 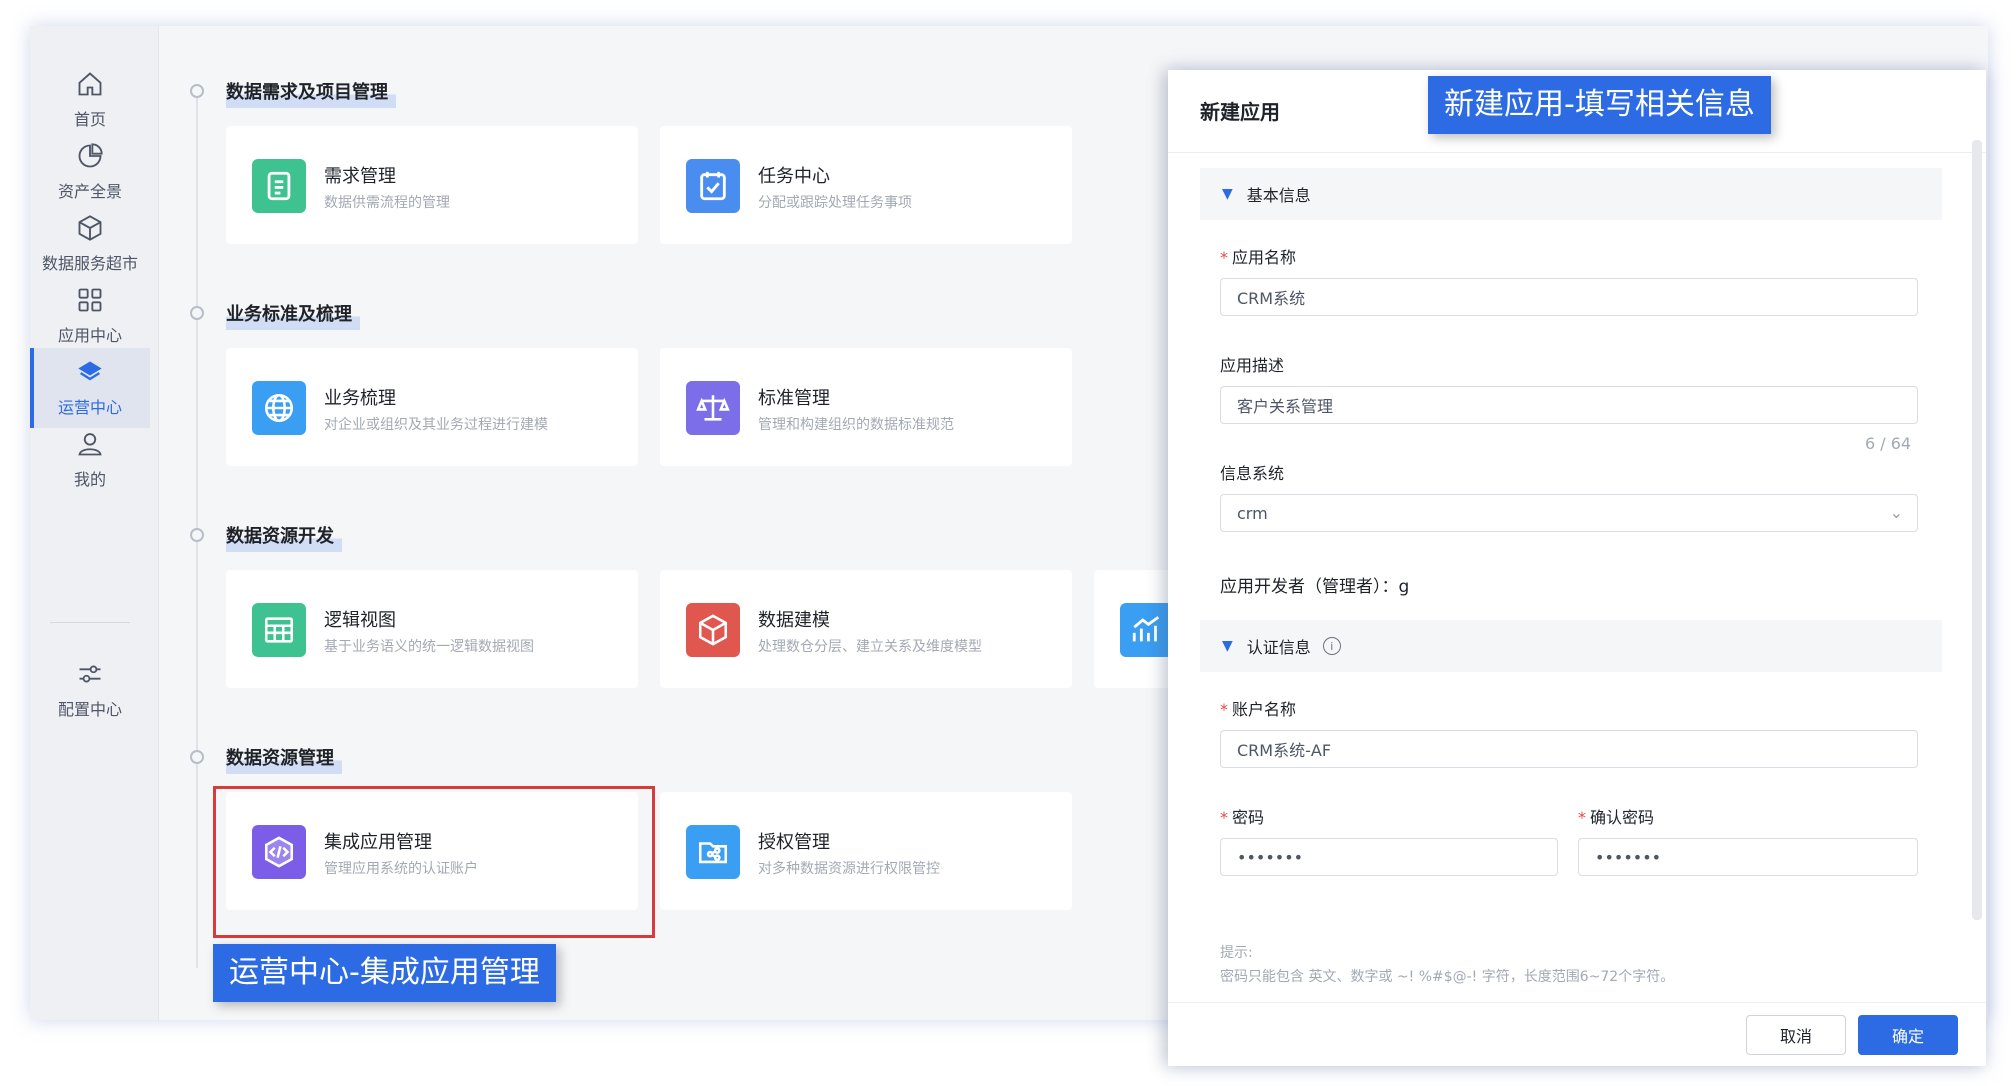 I want to click on sidebar-item-label: 配置中心, so click(x=89, y=709).